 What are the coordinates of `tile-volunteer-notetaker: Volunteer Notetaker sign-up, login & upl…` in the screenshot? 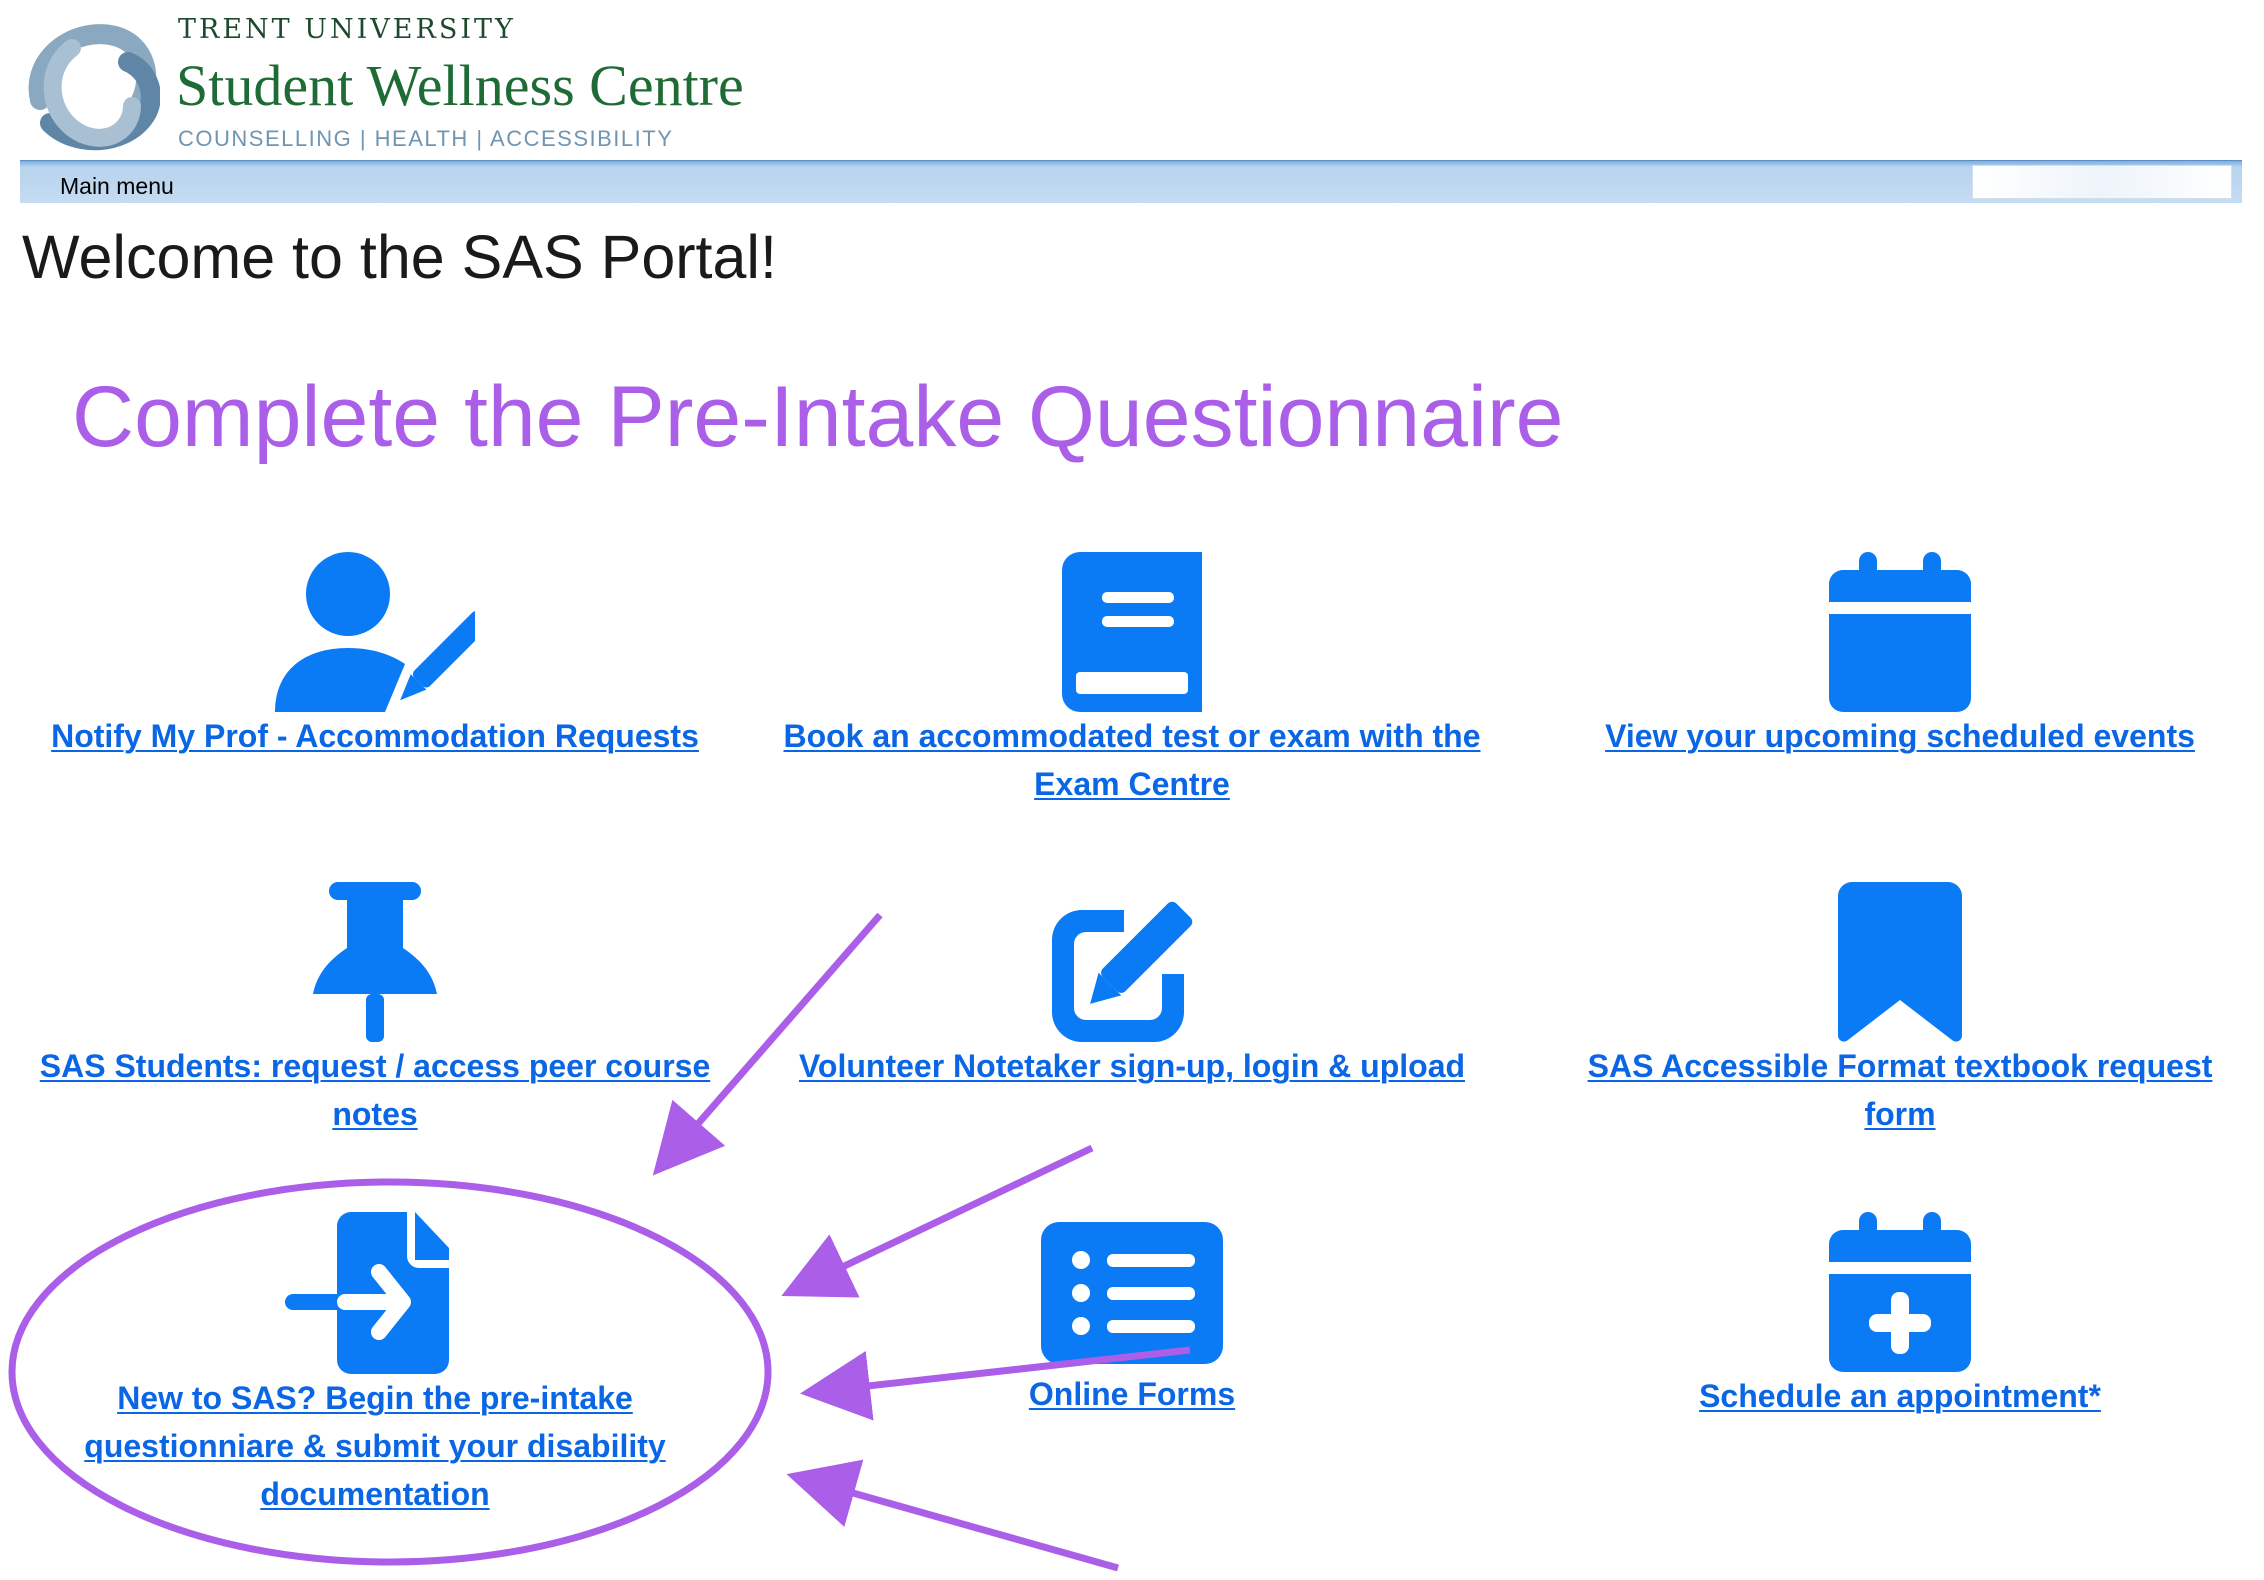 It's located at (1132, 986).